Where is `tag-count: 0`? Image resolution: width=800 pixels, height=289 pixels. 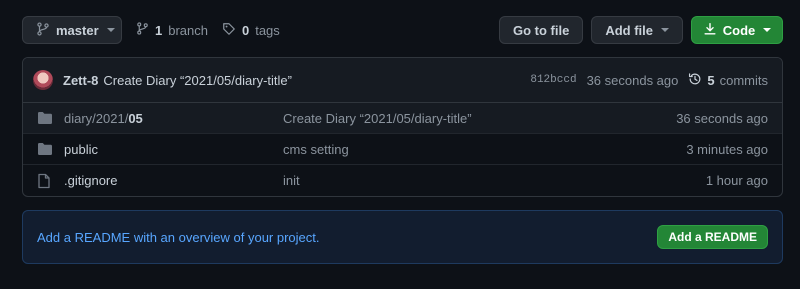
tag-count: 0 is located at coordinates (245, 30).